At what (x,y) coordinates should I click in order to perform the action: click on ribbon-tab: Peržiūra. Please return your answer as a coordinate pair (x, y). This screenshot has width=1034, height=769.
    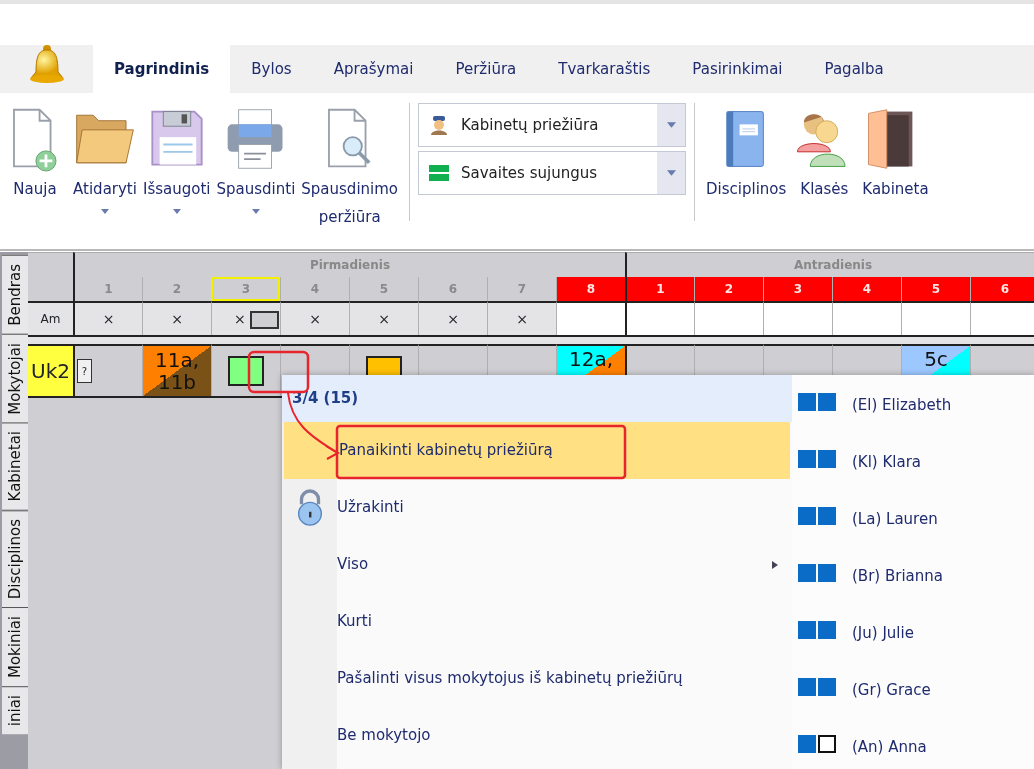
    Looking at the image, I should click on (486, 69).